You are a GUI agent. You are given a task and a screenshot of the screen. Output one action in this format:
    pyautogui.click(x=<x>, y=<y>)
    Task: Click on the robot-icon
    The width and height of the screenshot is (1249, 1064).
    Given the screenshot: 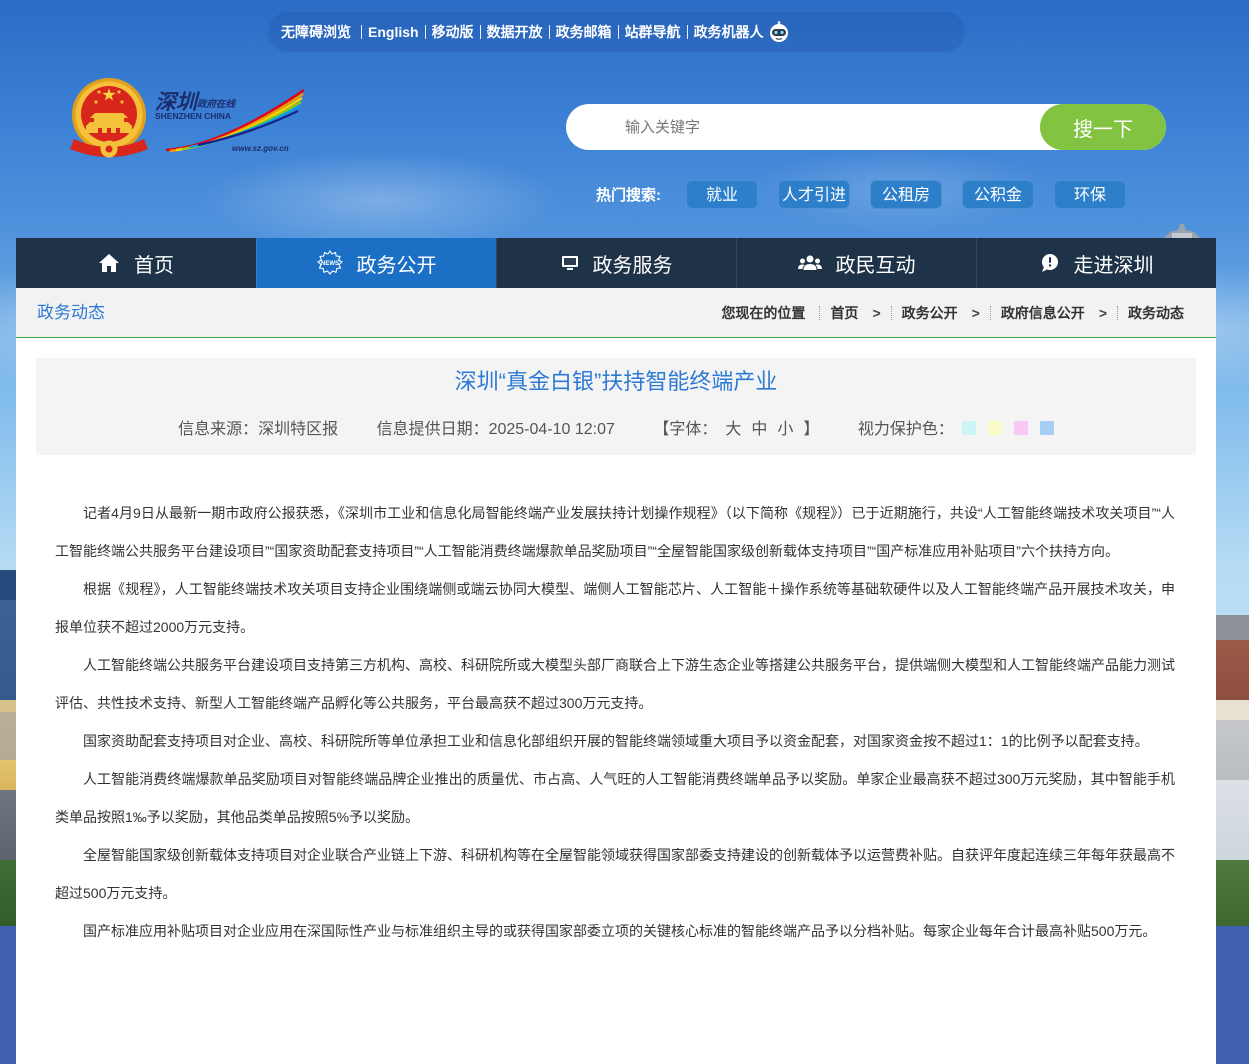 What is the action you would take?
    pyautogui.click(x=779, y=32)
    